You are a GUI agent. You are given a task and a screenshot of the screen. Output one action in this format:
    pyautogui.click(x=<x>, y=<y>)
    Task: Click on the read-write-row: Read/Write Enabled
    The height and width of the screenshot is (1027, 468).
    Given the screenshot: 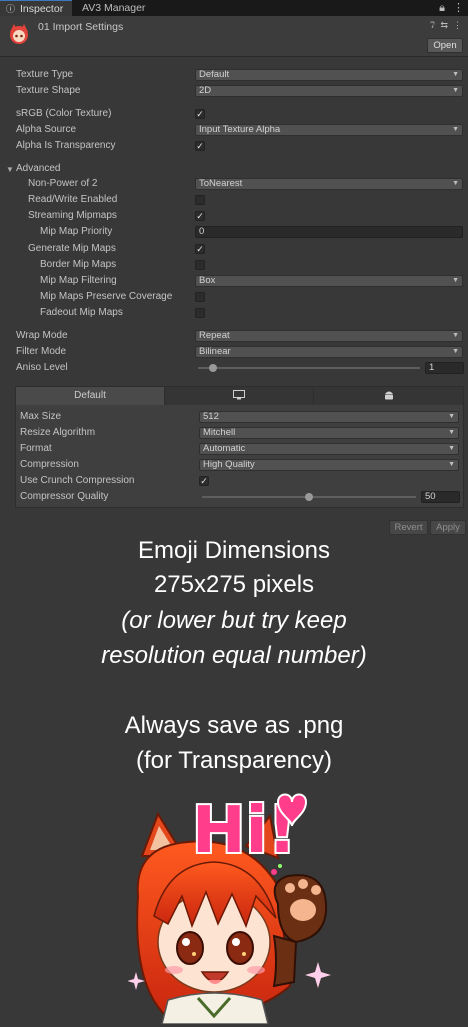 What is the action you would take?
    pyautogui.click(x=234, y=200)
    